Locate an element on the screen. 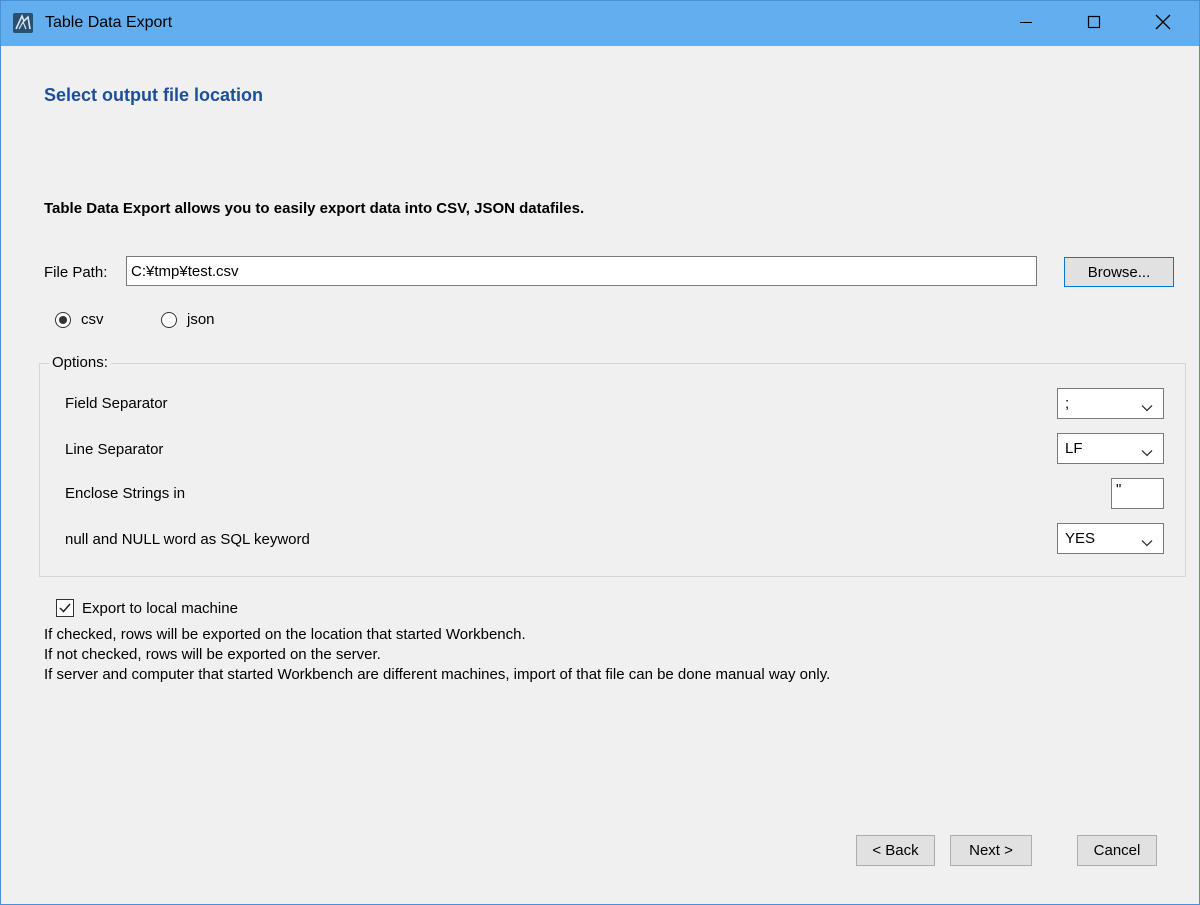 This screenshot has width=1200, height=905. null-keyword-value: YES is located at coordinates (1080, 538).